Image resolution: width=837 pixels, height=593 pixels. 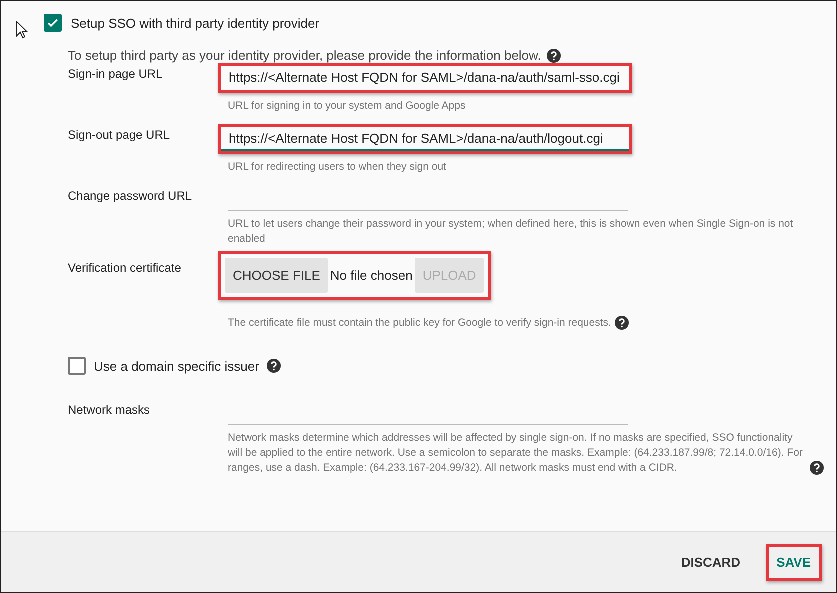 What do you see at coordinates (794, 562) in the screenshot?
I see `save-button: SAVE` at bounding box center [794, 562].